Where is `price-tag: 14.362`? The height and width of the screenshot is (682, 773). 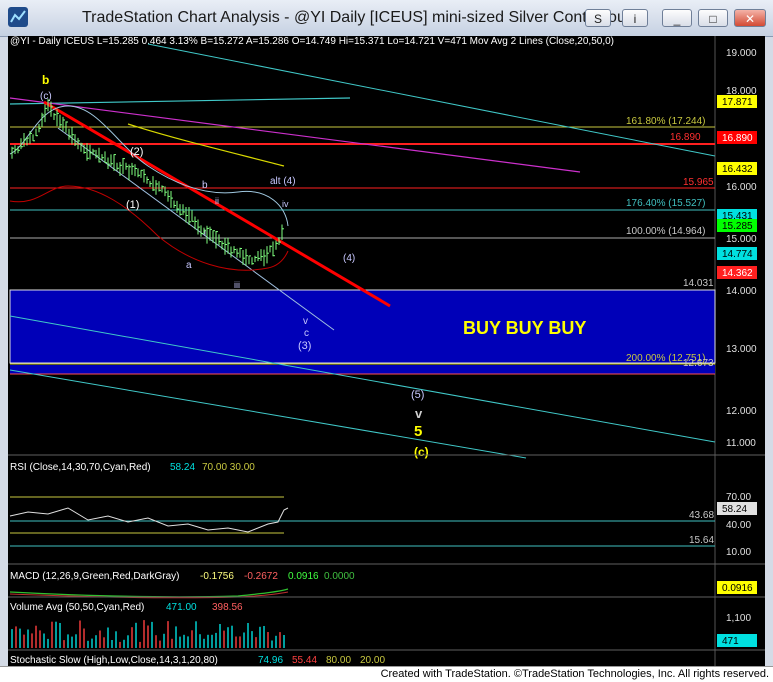
price-tag: 14.362 is located at coordinates (737, 272).